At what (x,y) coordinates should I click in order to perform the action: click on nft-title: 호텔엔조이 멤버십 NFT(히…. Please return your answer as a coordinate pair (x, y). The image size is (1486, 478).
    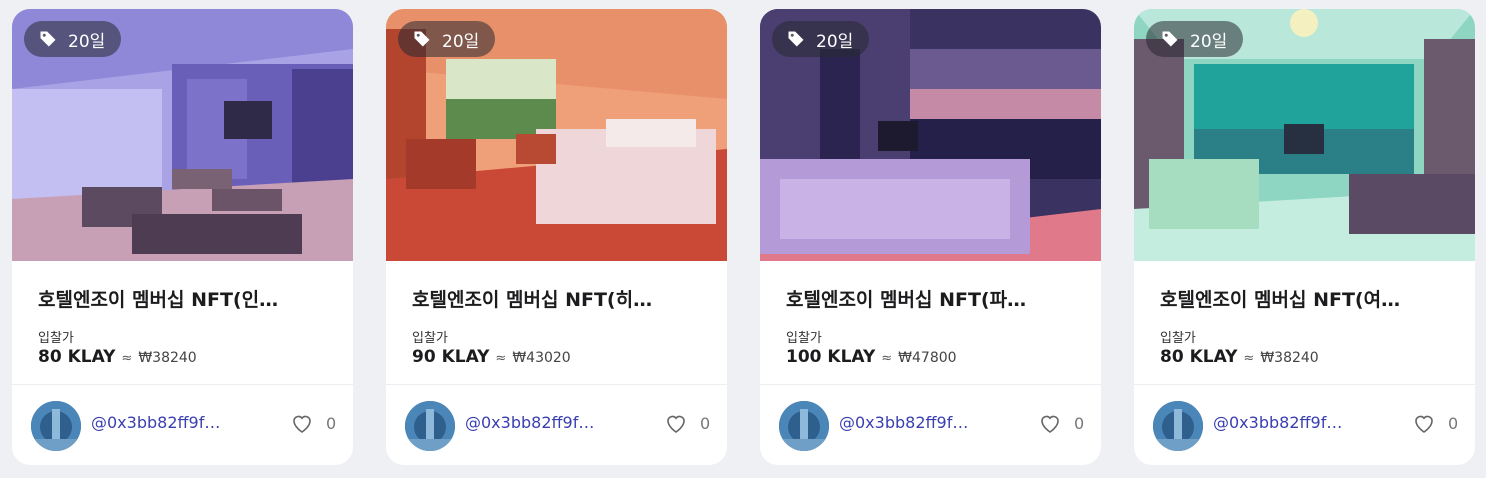
    Looking at the image, I should click on (557, 298).